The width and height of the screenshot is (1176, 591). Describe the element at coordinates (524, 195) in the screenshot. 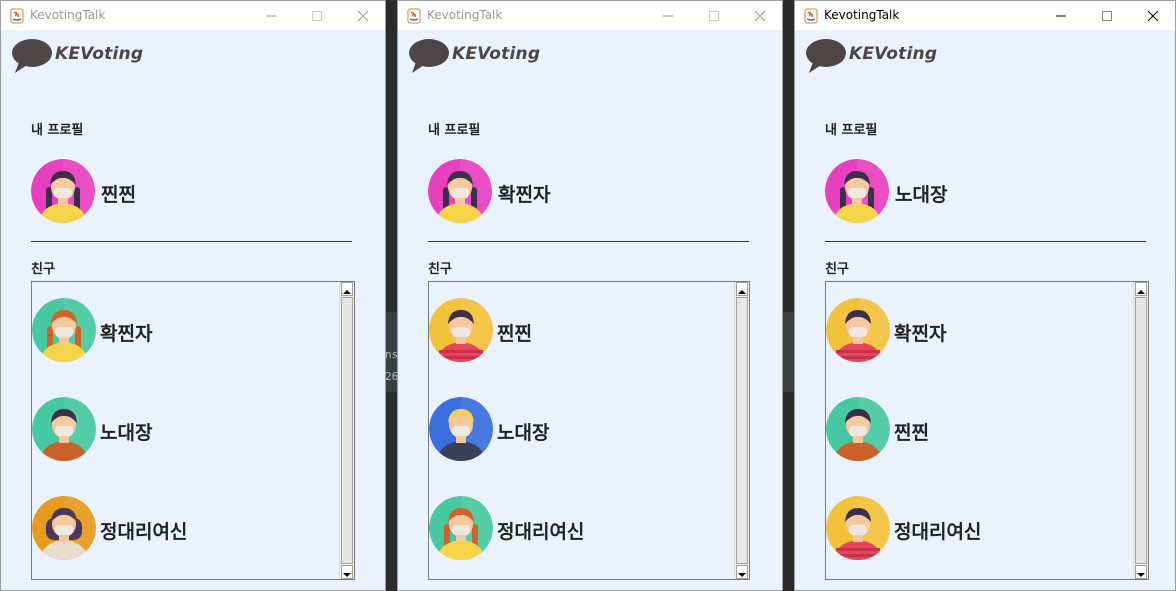

I see `my-name: 확찐자` at that location.